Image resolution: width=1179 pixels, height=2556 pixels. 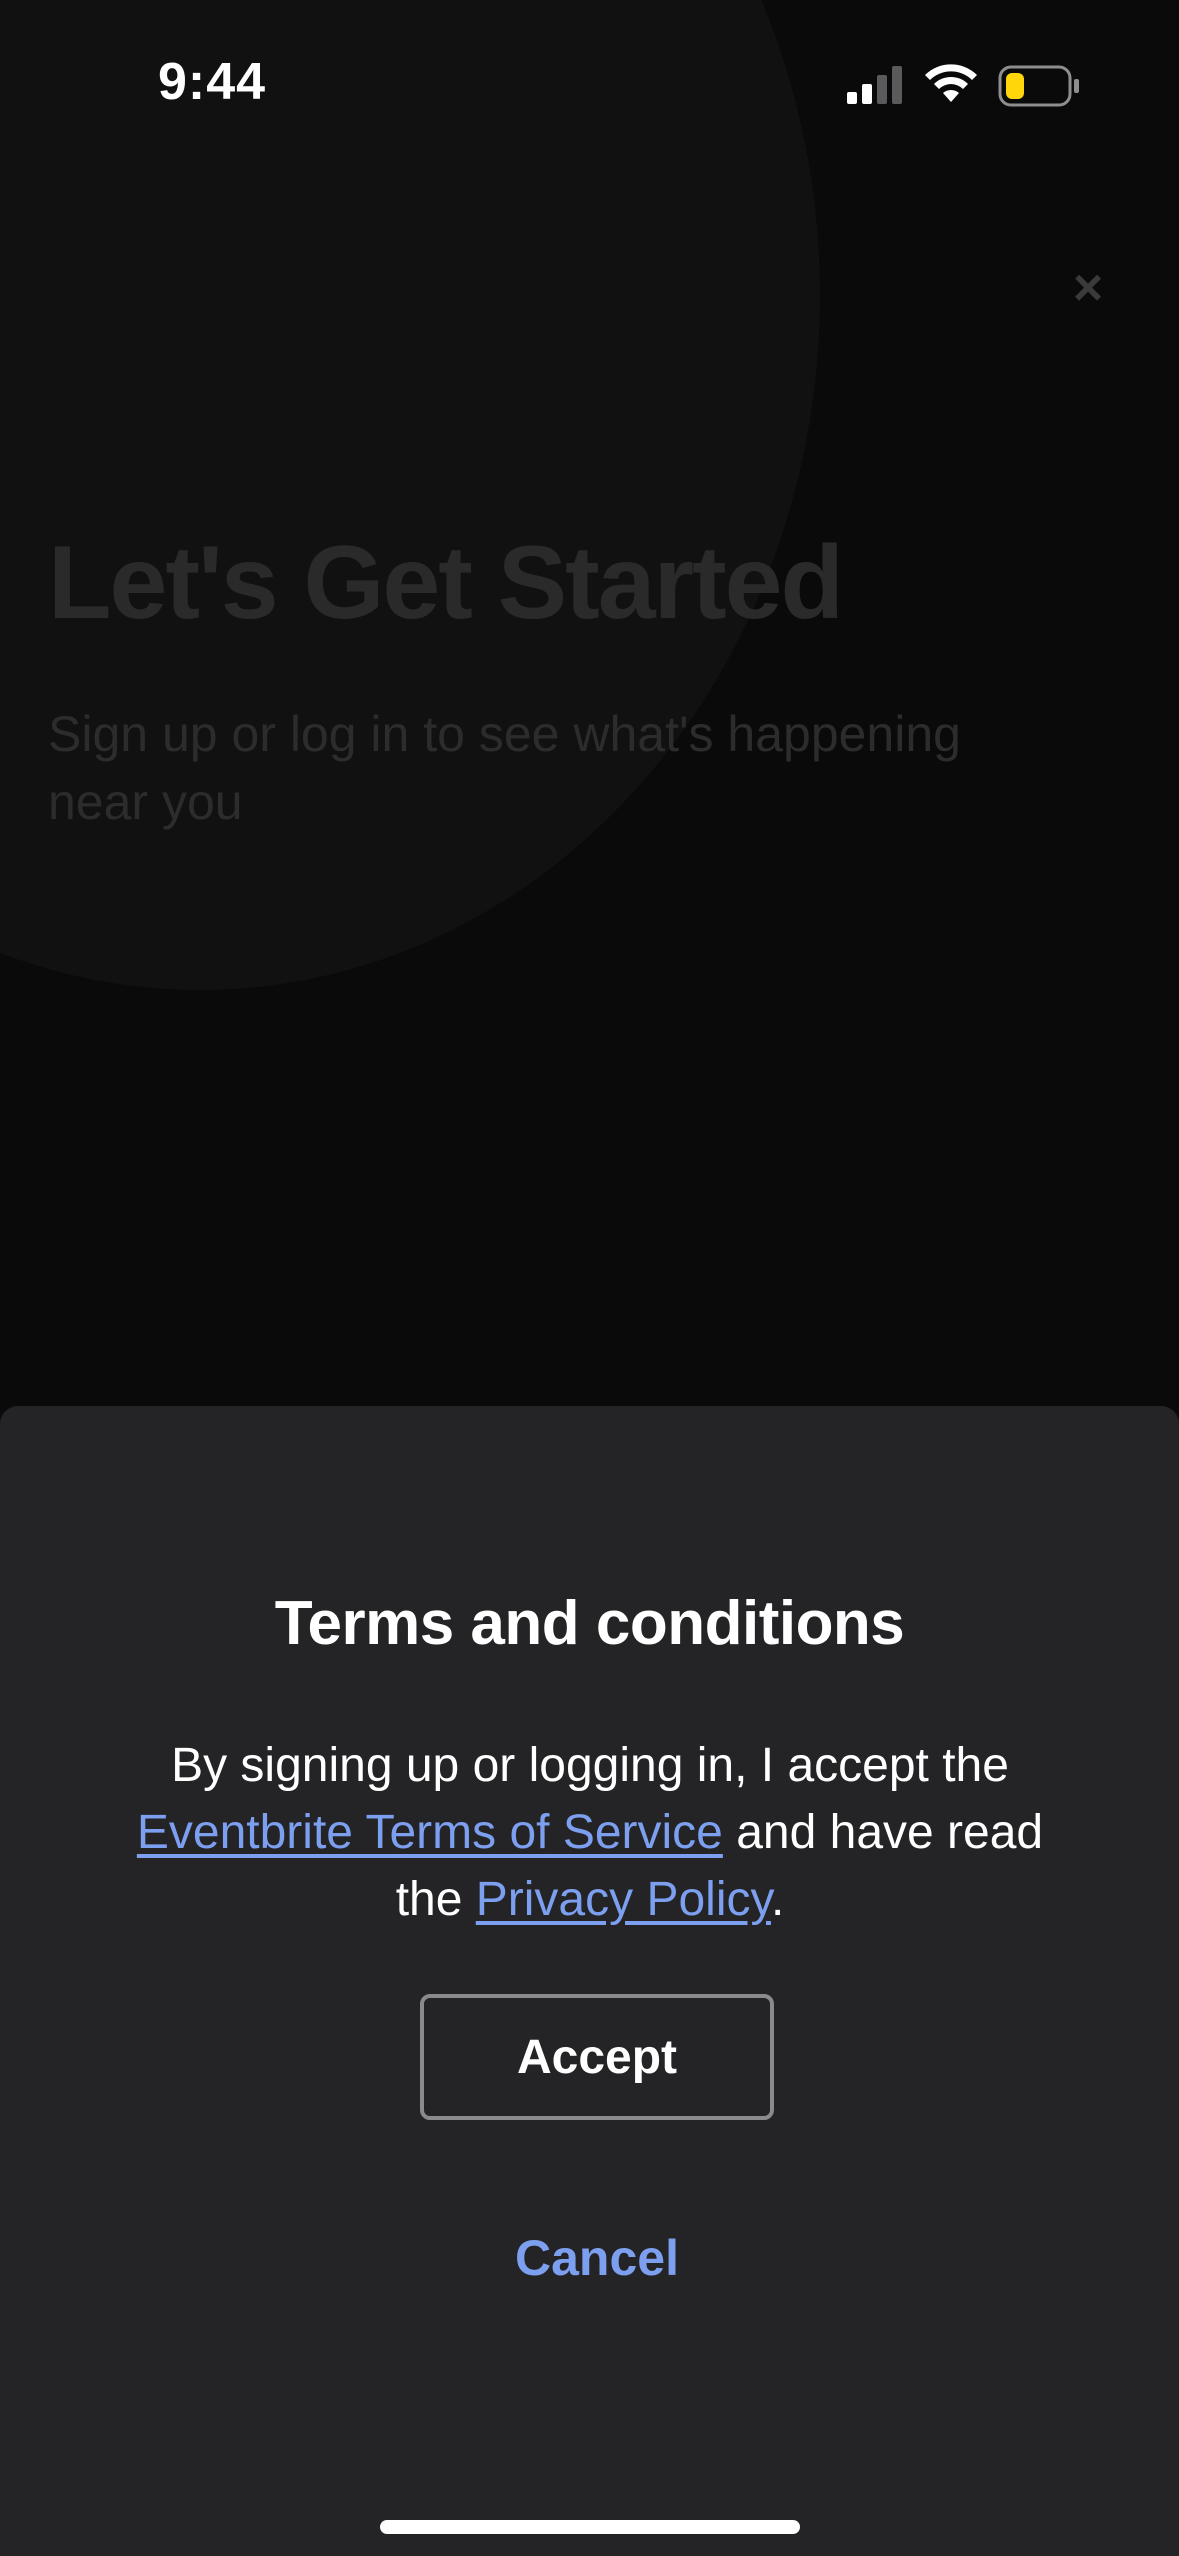 What do you see at coordinates (589, 85) in the screenshot?
I see `status-bar: 9:44` at bounding box center [589, 85].